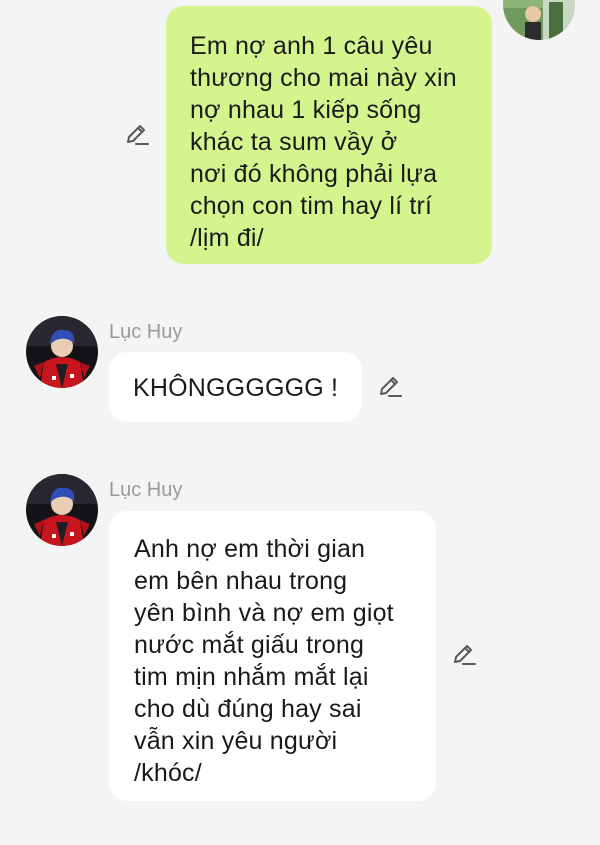 This screenshot has width=600, height=845. What do you see at coordinates (294, 142) in the screenshot?
I see `message-text-line: khác ta sum vầy ở` at bounding box center [294, 142].